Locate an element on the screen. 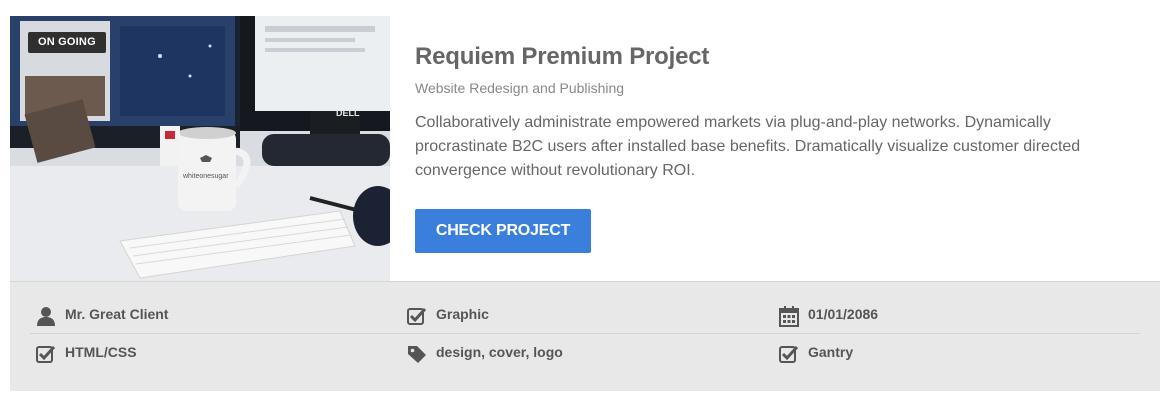 The image size is (1175, 401). tags-text: design, cover, logo is located at coordinates (499, 352).